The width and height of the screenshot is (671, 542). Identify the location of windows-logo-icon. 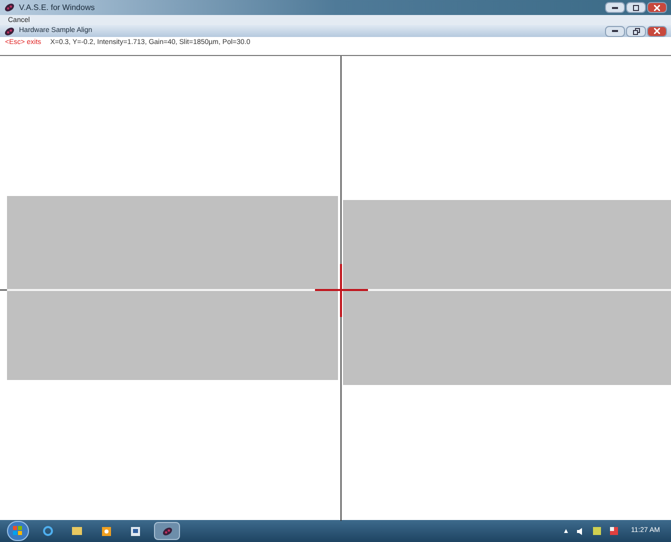
(18, 531).